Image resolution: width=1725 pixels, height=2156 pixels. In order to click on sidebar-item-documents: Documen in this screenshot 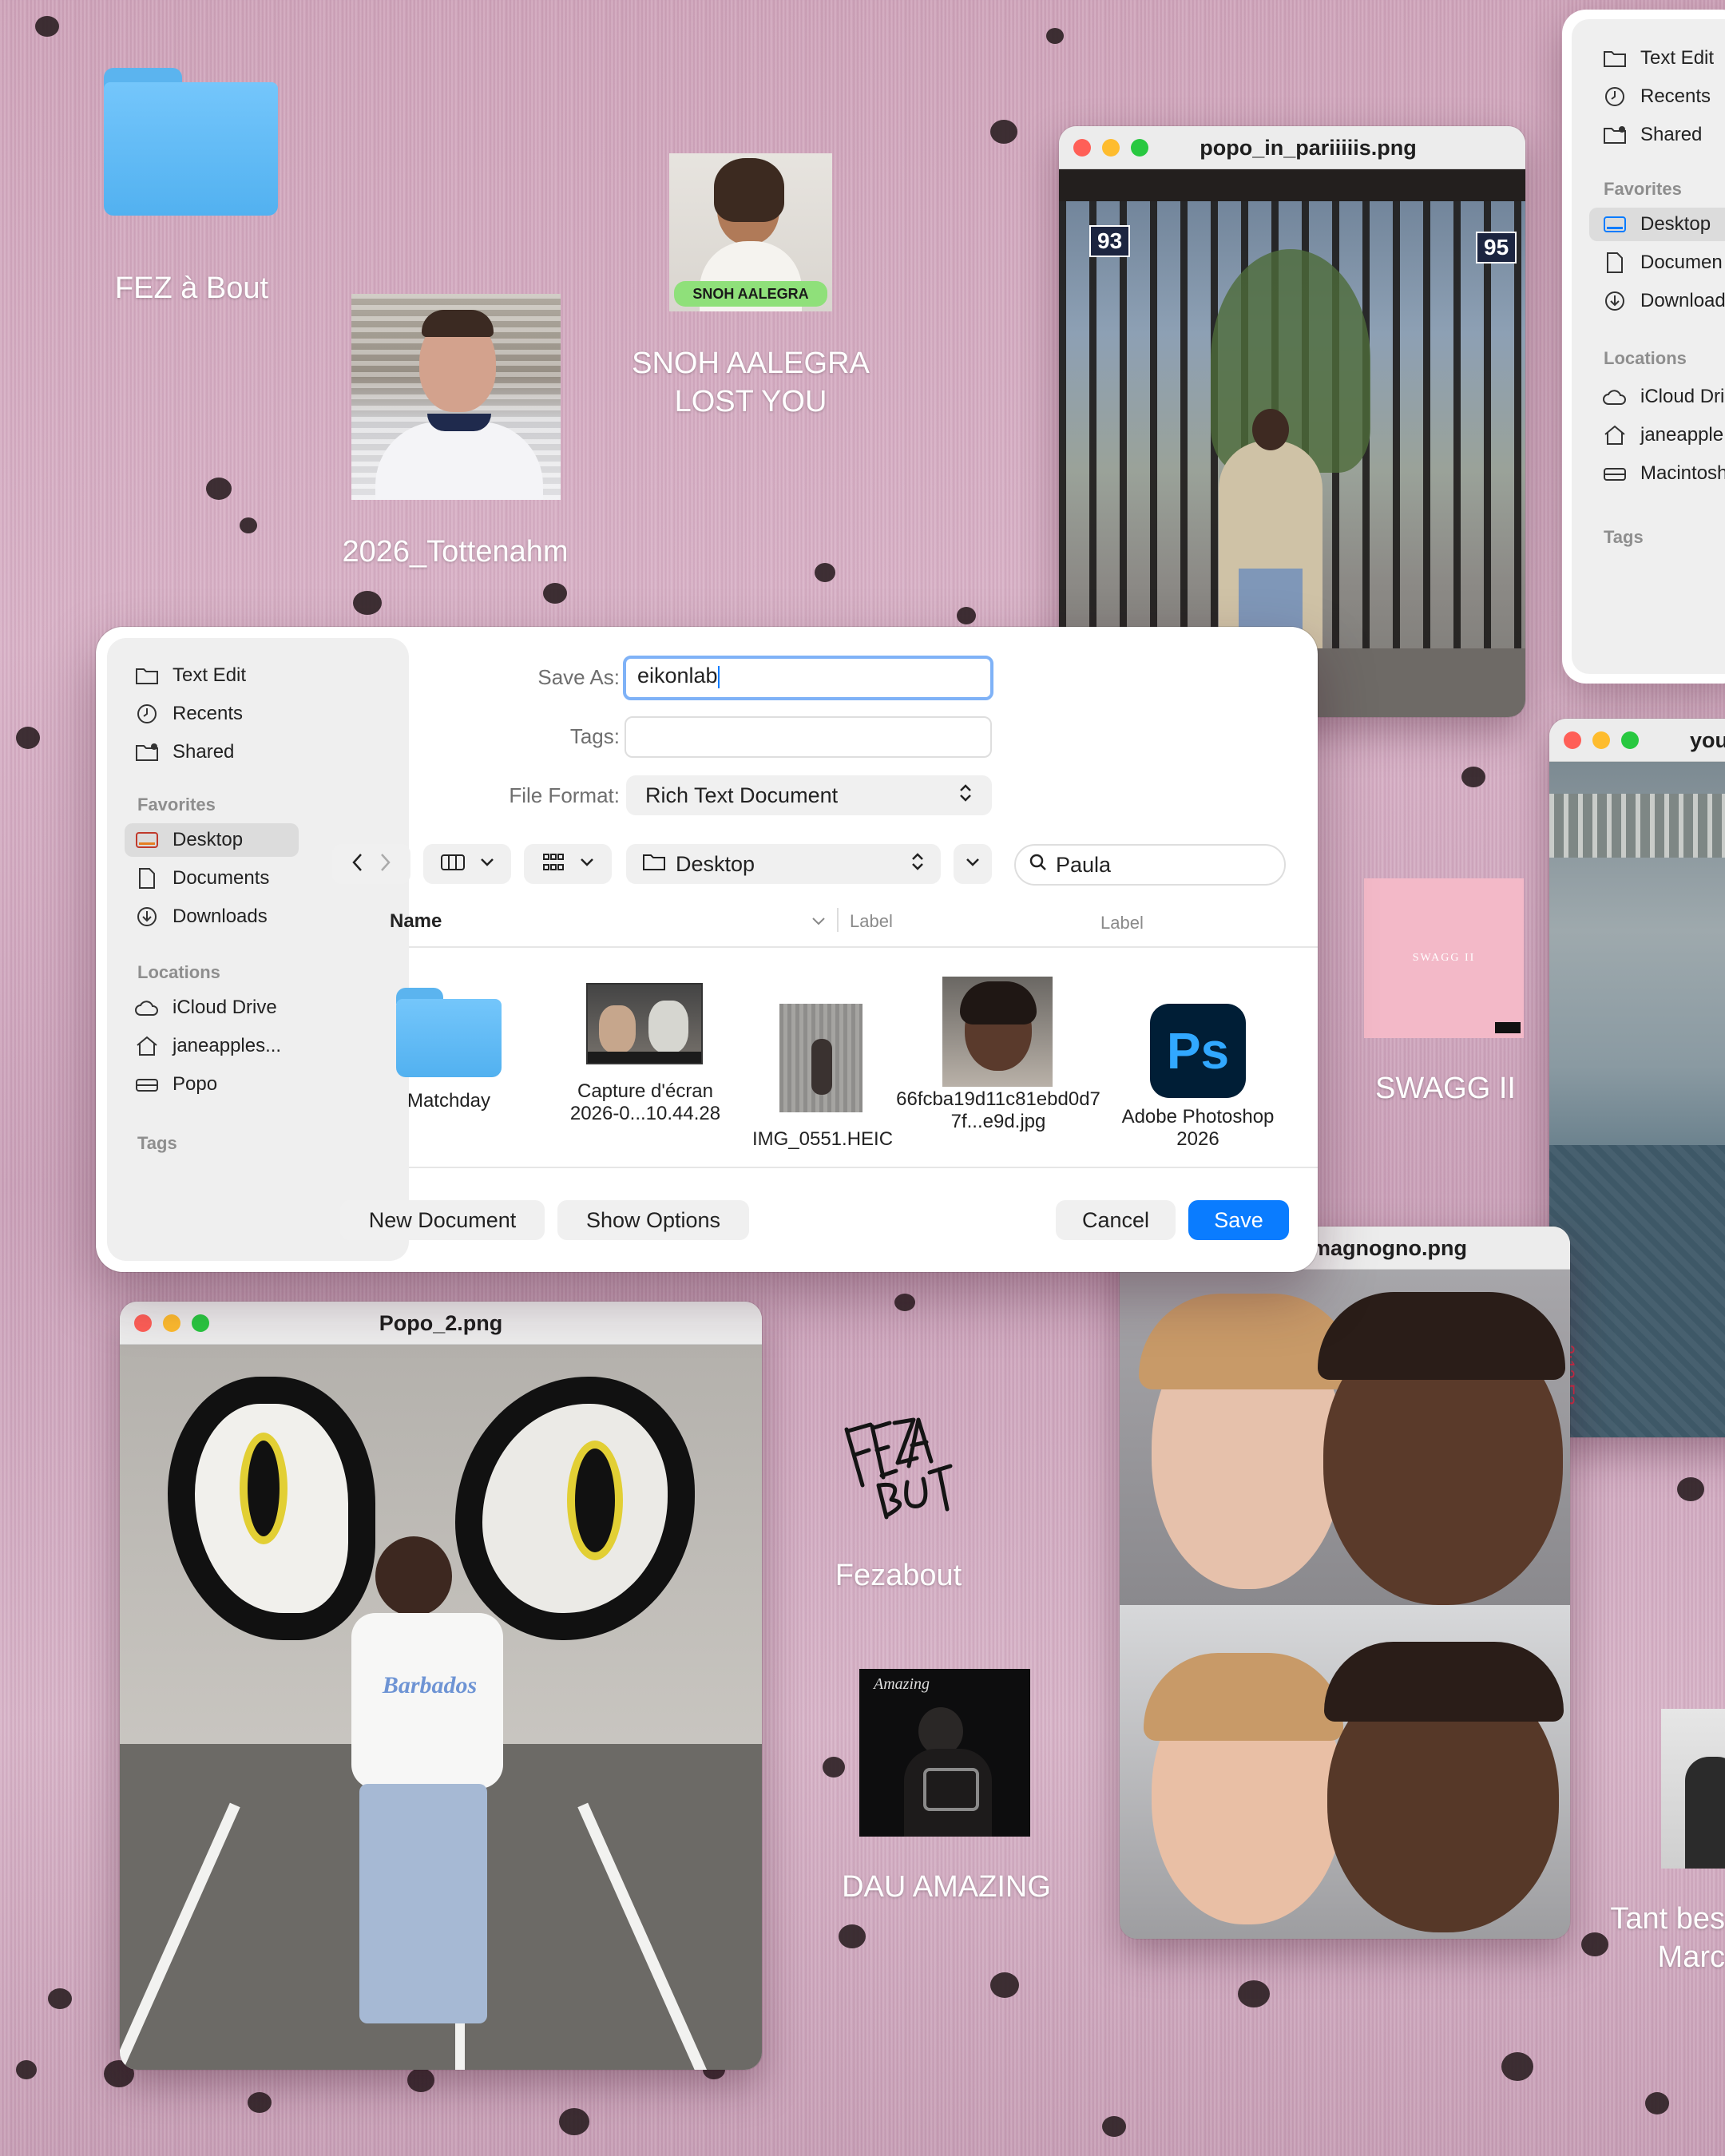, I will do `click(1663, 262)`.